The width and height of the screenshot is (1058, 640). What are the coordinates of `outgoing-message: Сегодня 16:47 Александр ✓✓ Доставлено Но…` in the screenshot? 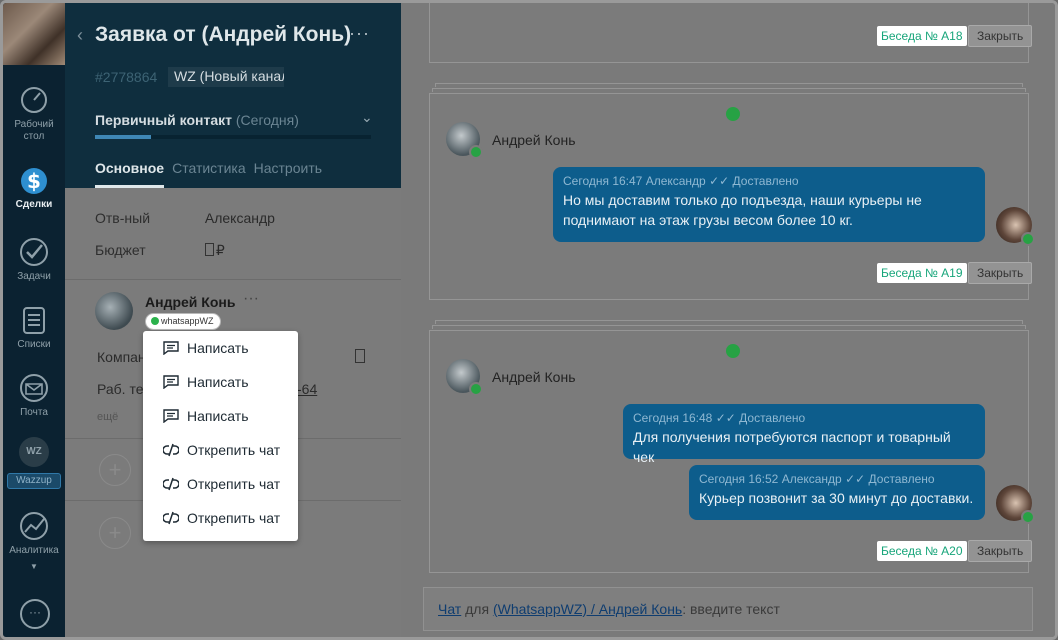 It's located at (769, 204).